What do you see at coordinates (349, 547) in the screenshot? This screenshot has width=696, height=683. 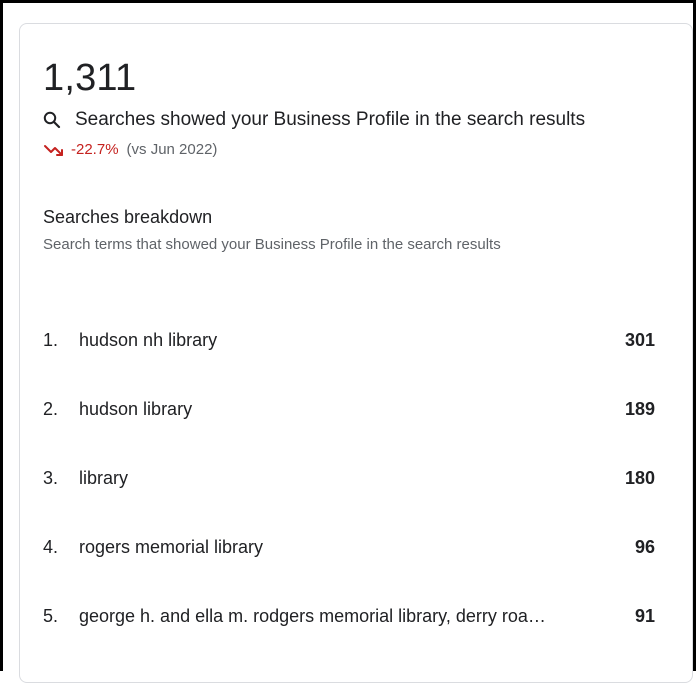 I see `list-item: 4. rogers memorial library 96` at bounding box center [349, 547].